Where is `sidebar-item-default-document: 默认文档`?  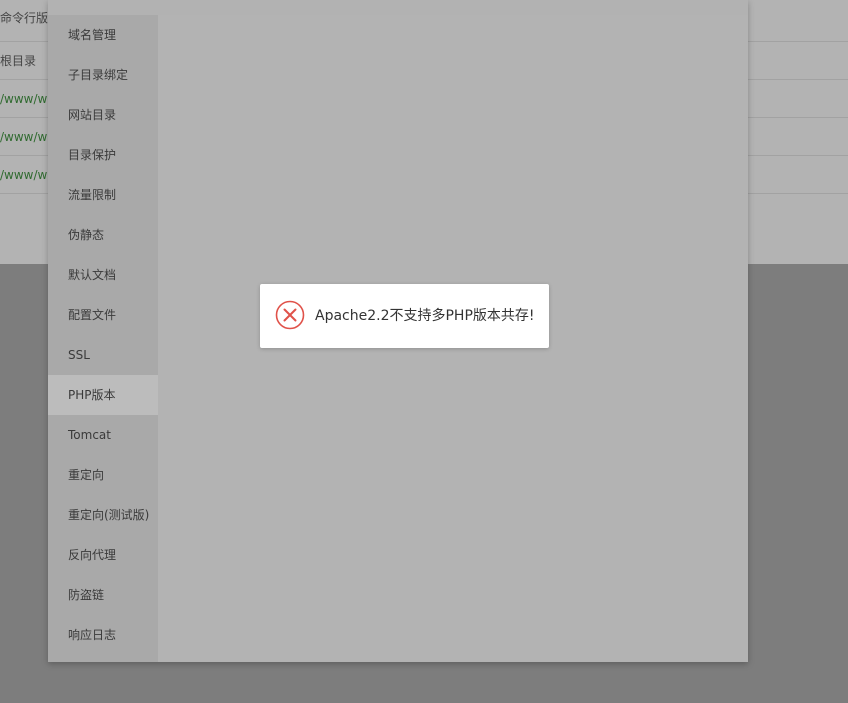 sidebar-item-default-document: 默认文档 is located at coordinates (103, 275).